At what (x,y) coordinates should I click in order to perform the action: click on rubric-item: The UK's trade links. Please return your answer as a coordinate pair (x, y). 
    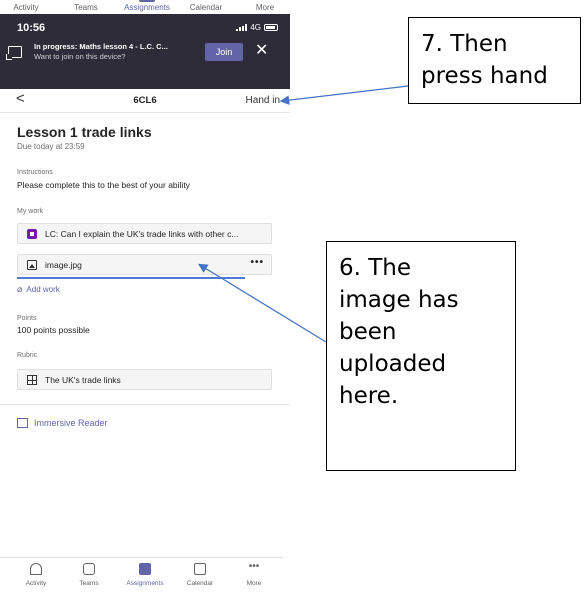
    Looking at the image, I should click on (144, 379).